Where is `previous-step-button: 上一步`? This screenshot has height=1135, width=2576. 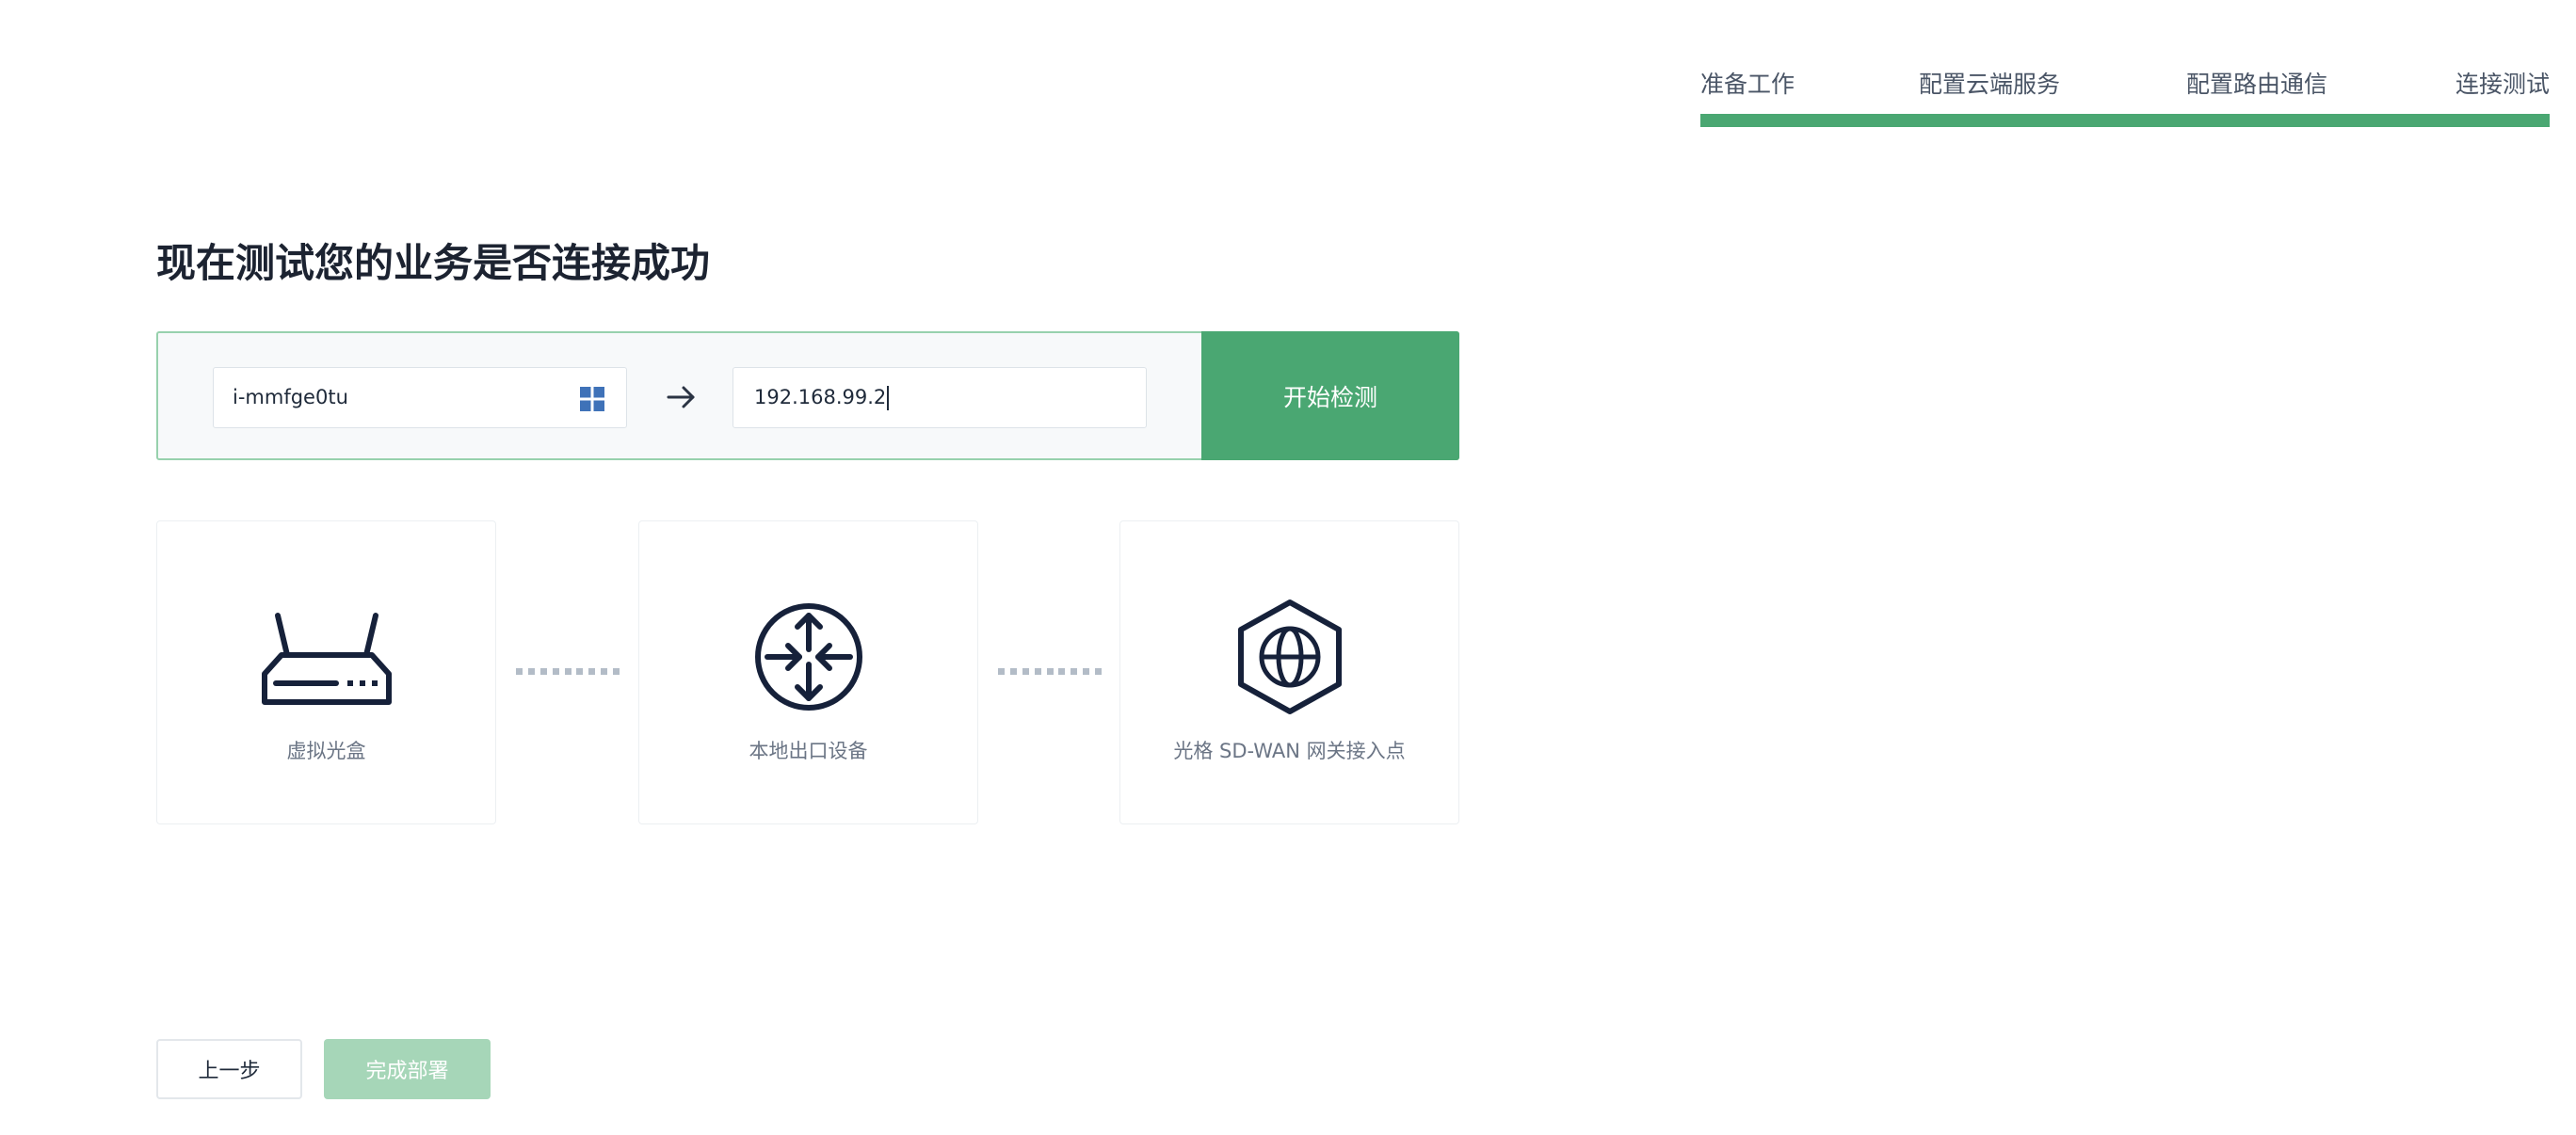
previous-step-button: 上一步 is located at coordinates (229, 1069).